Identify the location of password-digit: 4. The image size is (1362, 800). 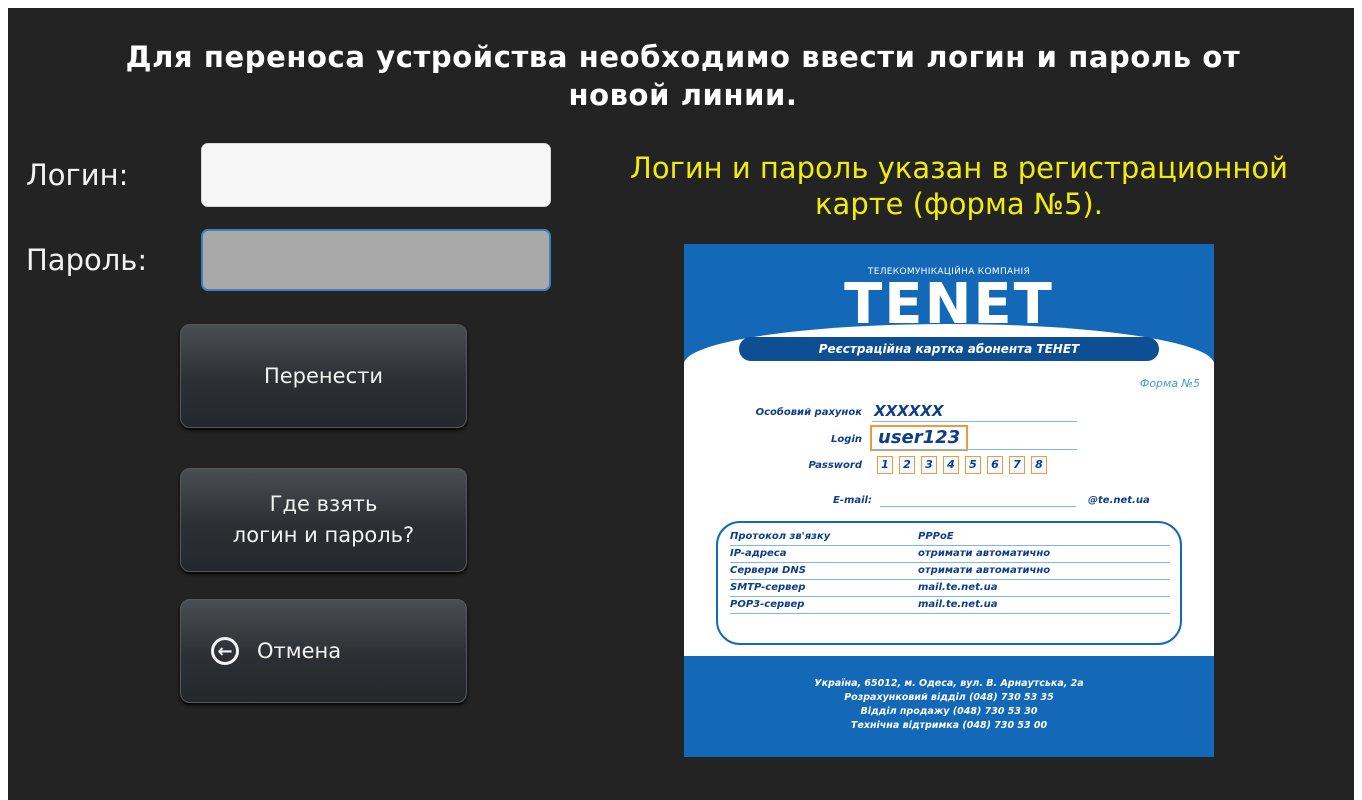
(951, 465).